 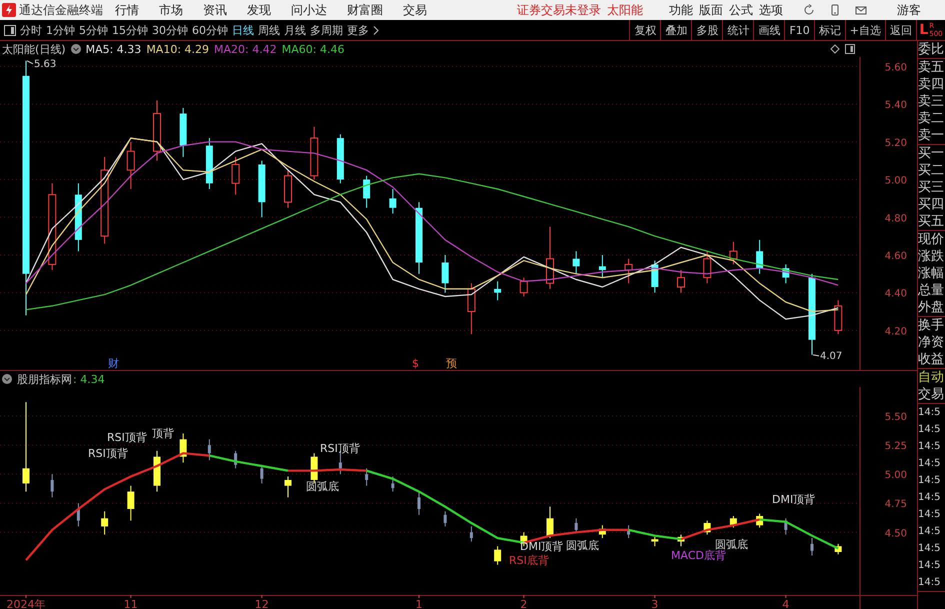 I want to click on toolbar-button: 标记, so click(x=829, y=30).